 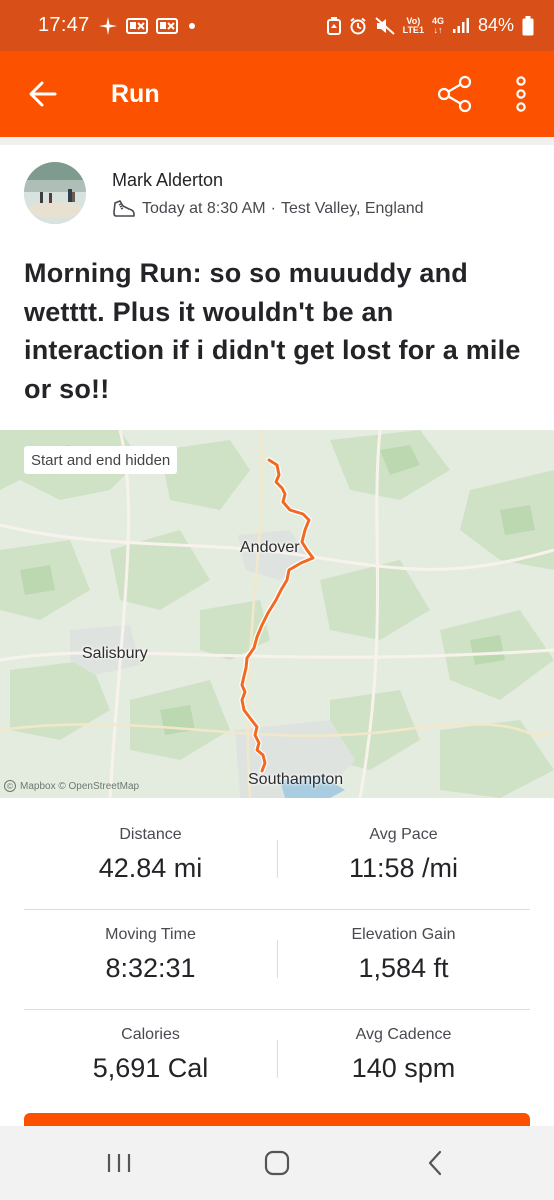 I want to click on activity-time: Today at 8:30 AM, so click(x=204, y=208).